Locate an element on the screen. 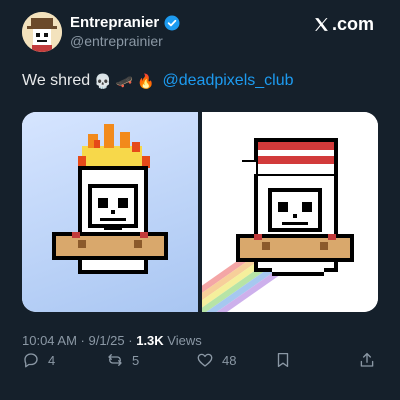 Image resolution: width=400 pixels, height=400 pixels. like-icon is located at coordinates (205, 360).